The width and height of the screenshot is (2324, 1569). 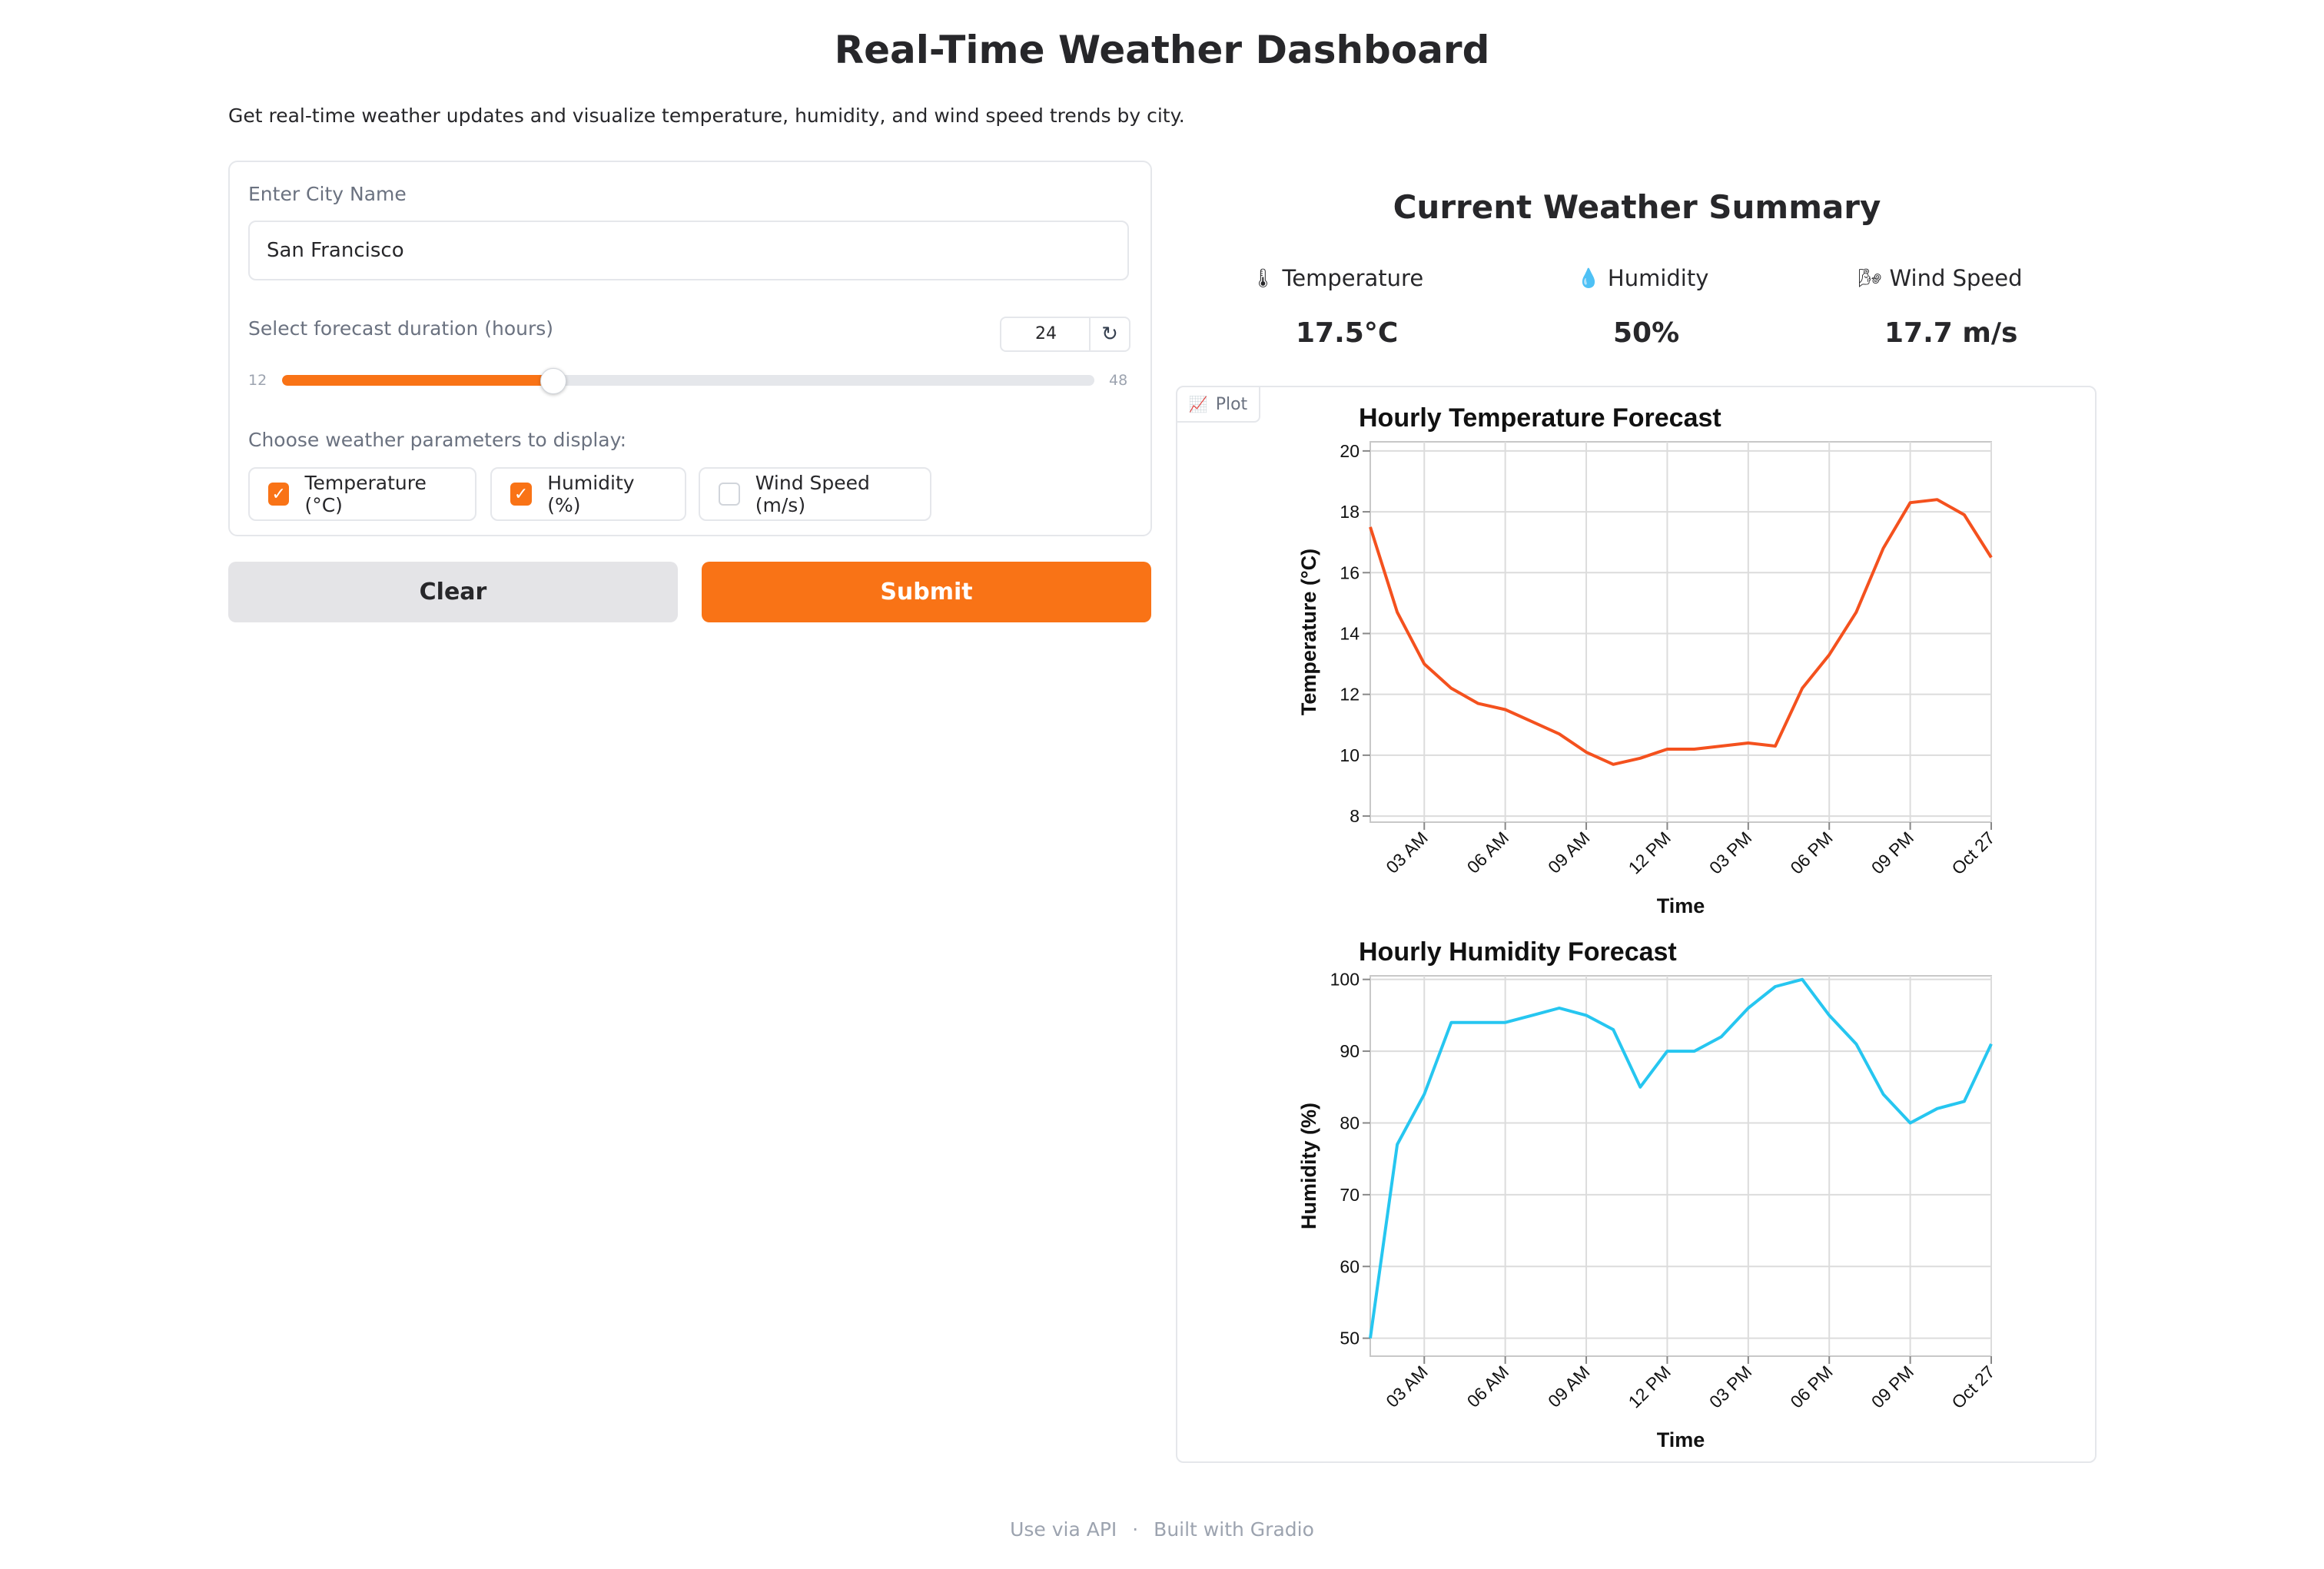 I want to click on line-chart-icon: 📈, so click(x=1198, y=404).